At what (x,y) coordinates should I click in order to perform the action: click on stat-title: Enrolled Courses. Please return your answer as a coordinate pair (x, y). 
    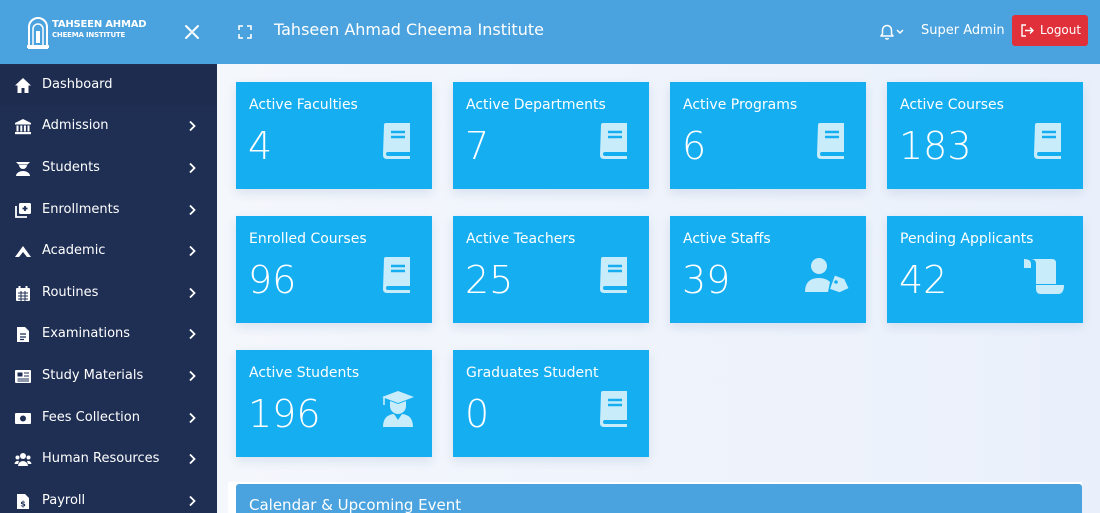
    Looking at the image, I should click on (308, 239).